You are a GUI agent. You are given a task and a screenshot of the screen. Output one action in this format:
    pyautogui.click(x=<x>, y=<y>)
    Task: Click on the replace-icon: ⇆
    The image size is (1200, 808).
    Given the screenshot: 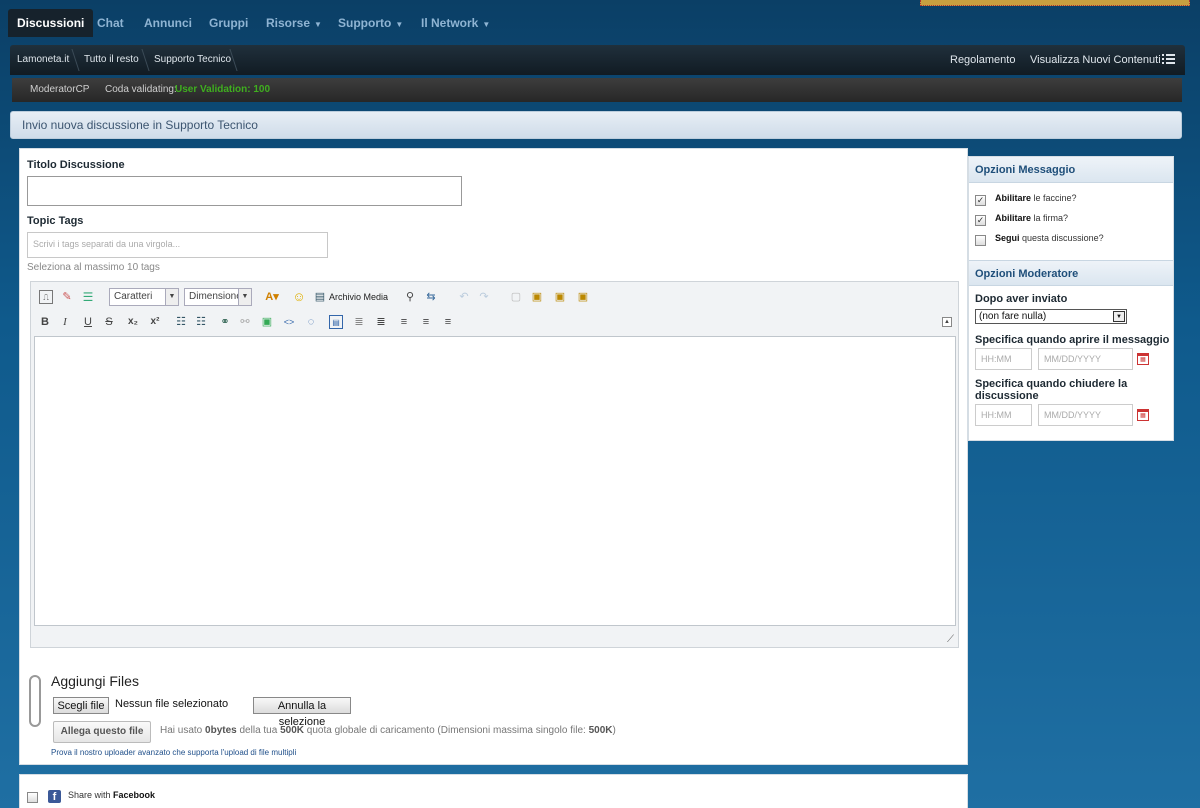 What is the action you would take?
    pyautogui.click(x=431, y=297)
    